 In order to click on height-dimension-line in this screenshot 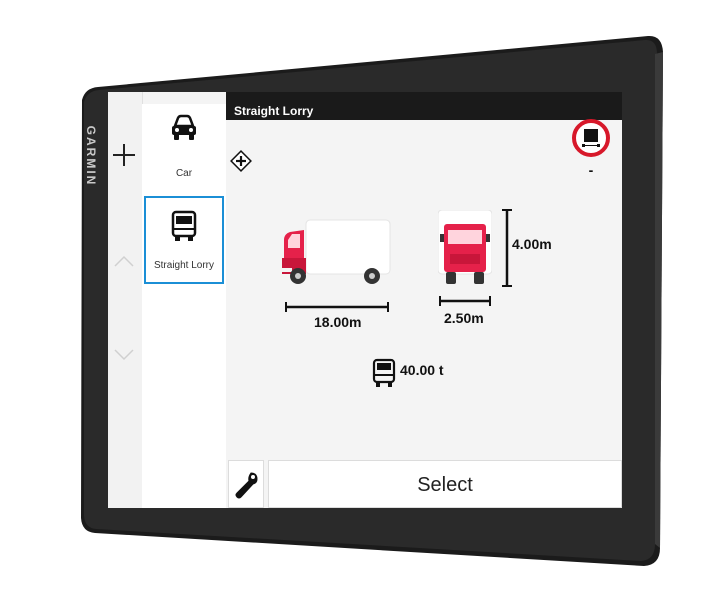, I will do `click(507, 248)`.